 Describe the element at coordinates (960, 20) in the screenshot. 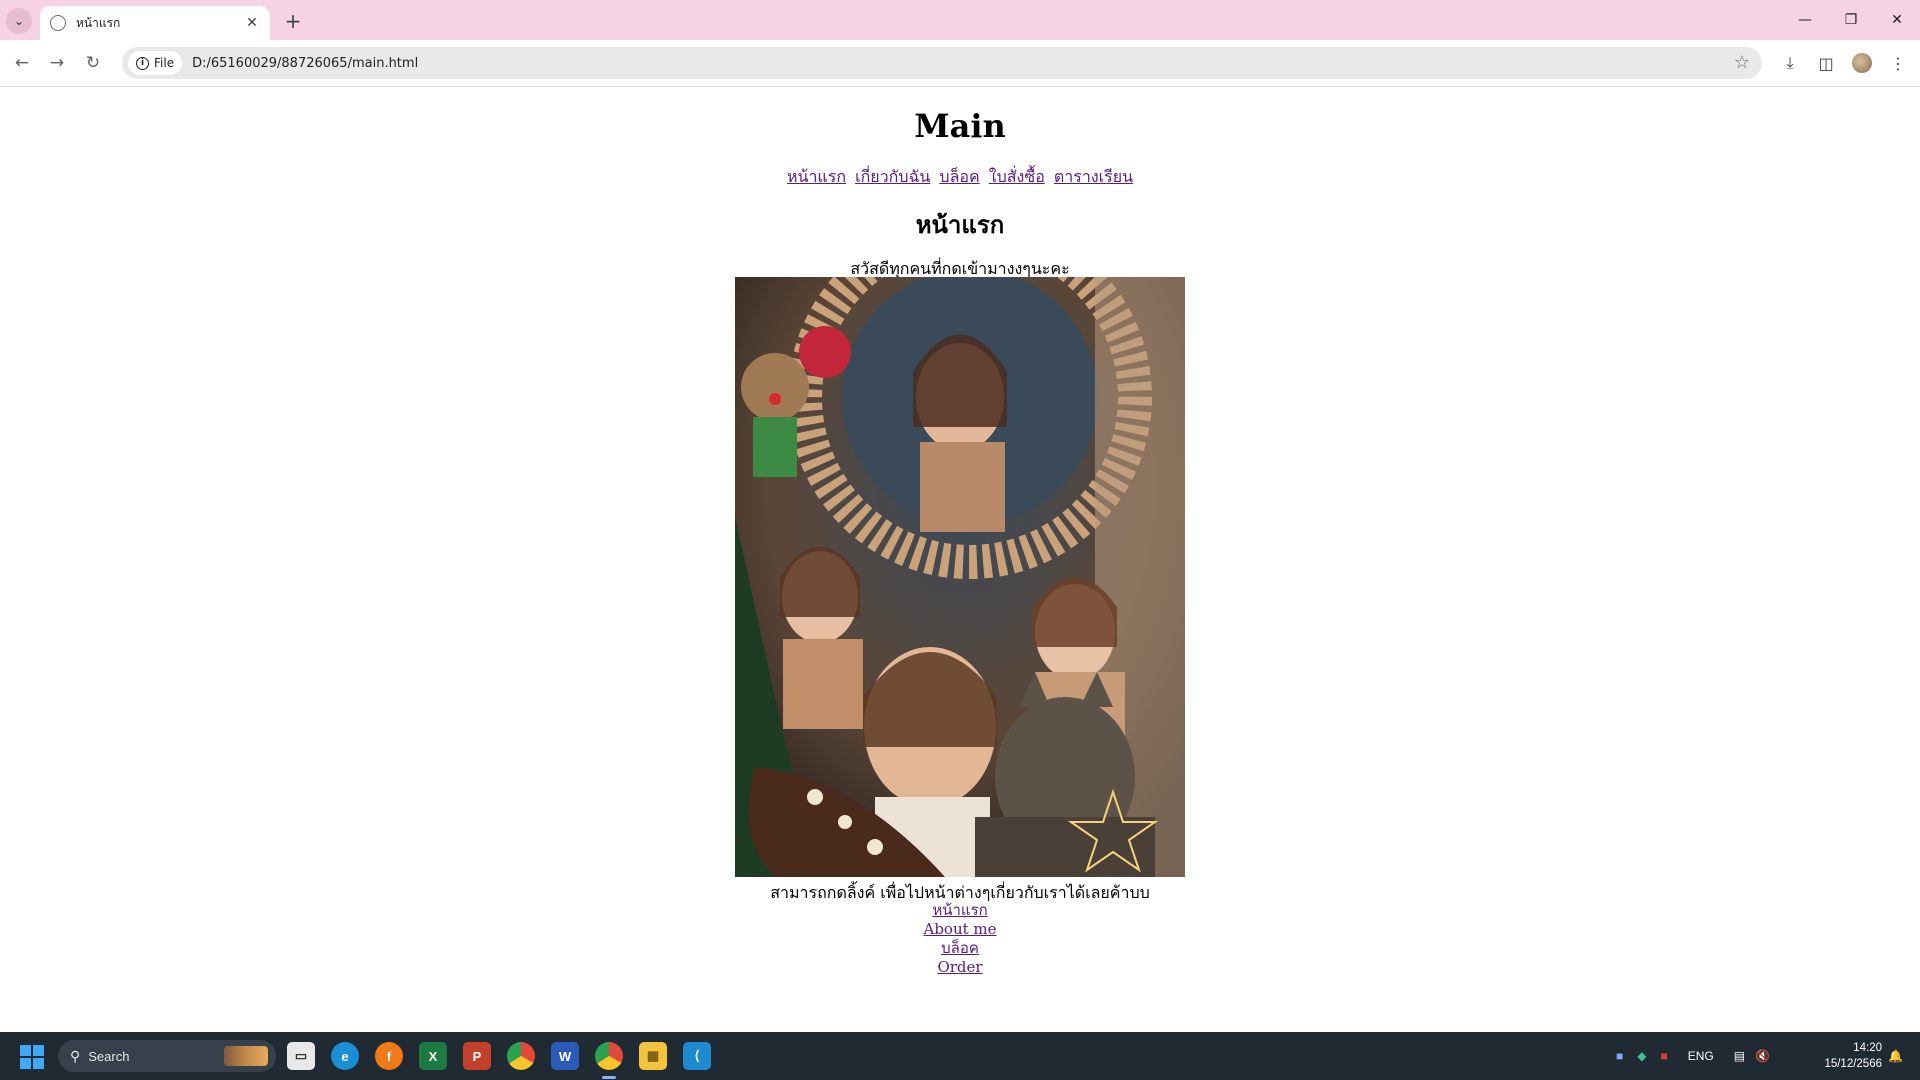

I see `browser-tab-bar: ⌄ หน้าแรก ✕ + — ❐ ✕` at that location.